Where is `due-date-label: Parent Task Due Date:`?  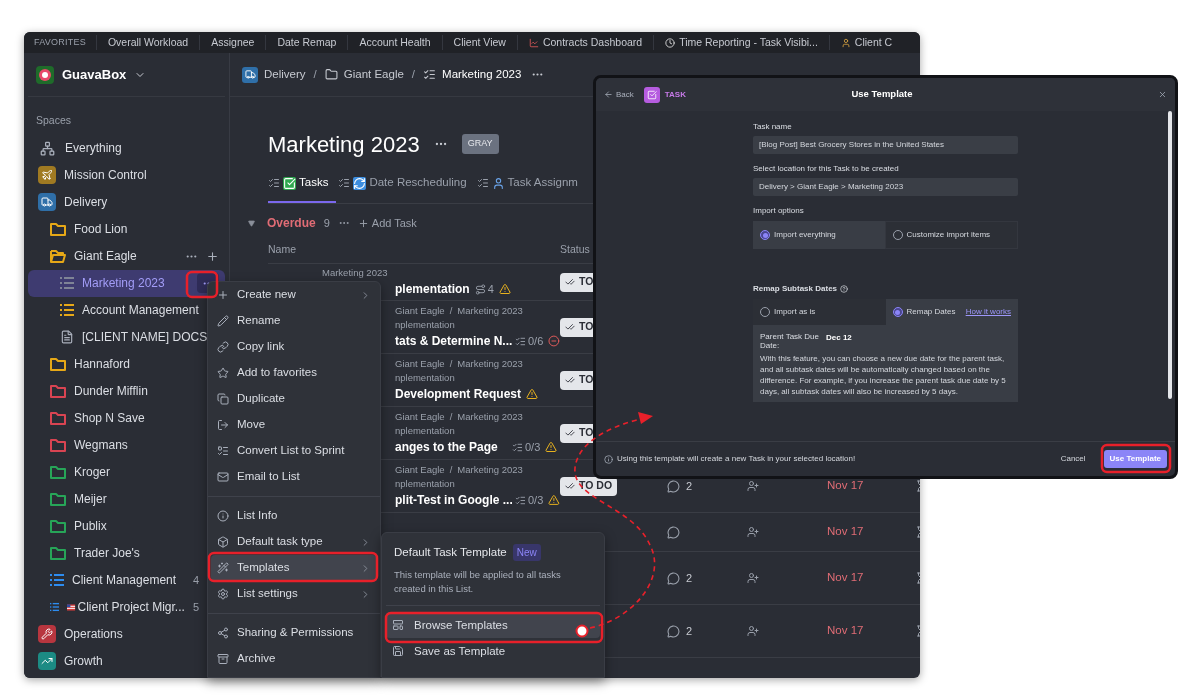
due-date-label: Parent Task Due Date: is located at coordinates (790, 341).